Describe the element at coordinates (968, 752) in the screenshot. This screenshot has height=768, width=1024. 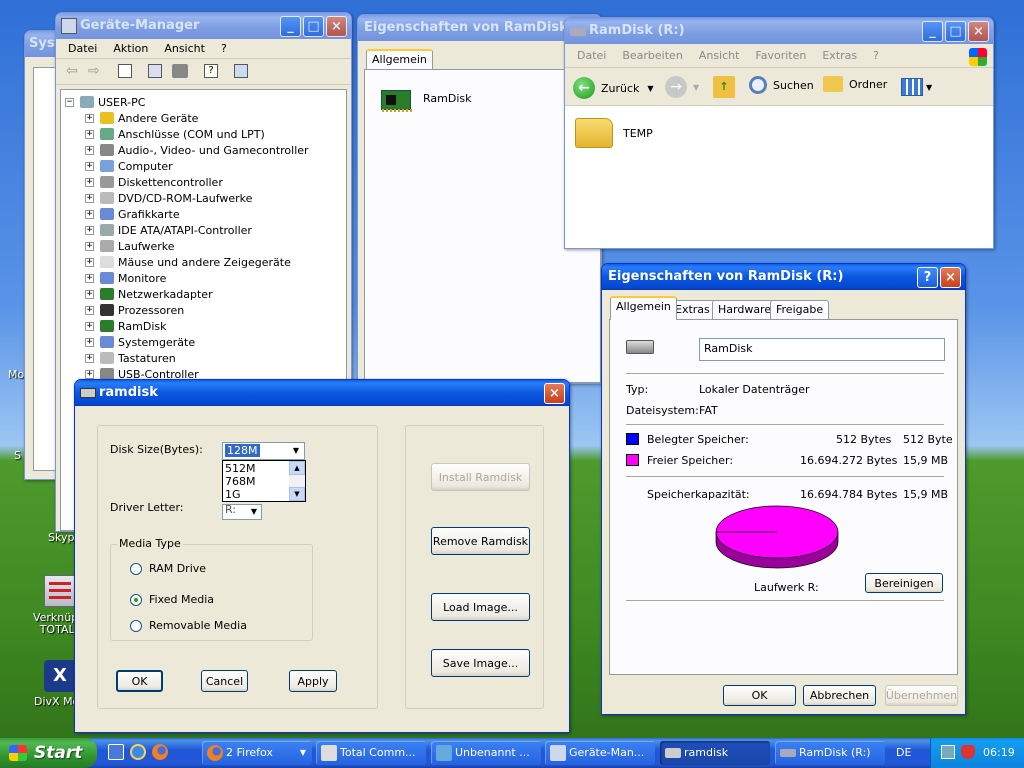
I see `security-shield-icon` at that location.